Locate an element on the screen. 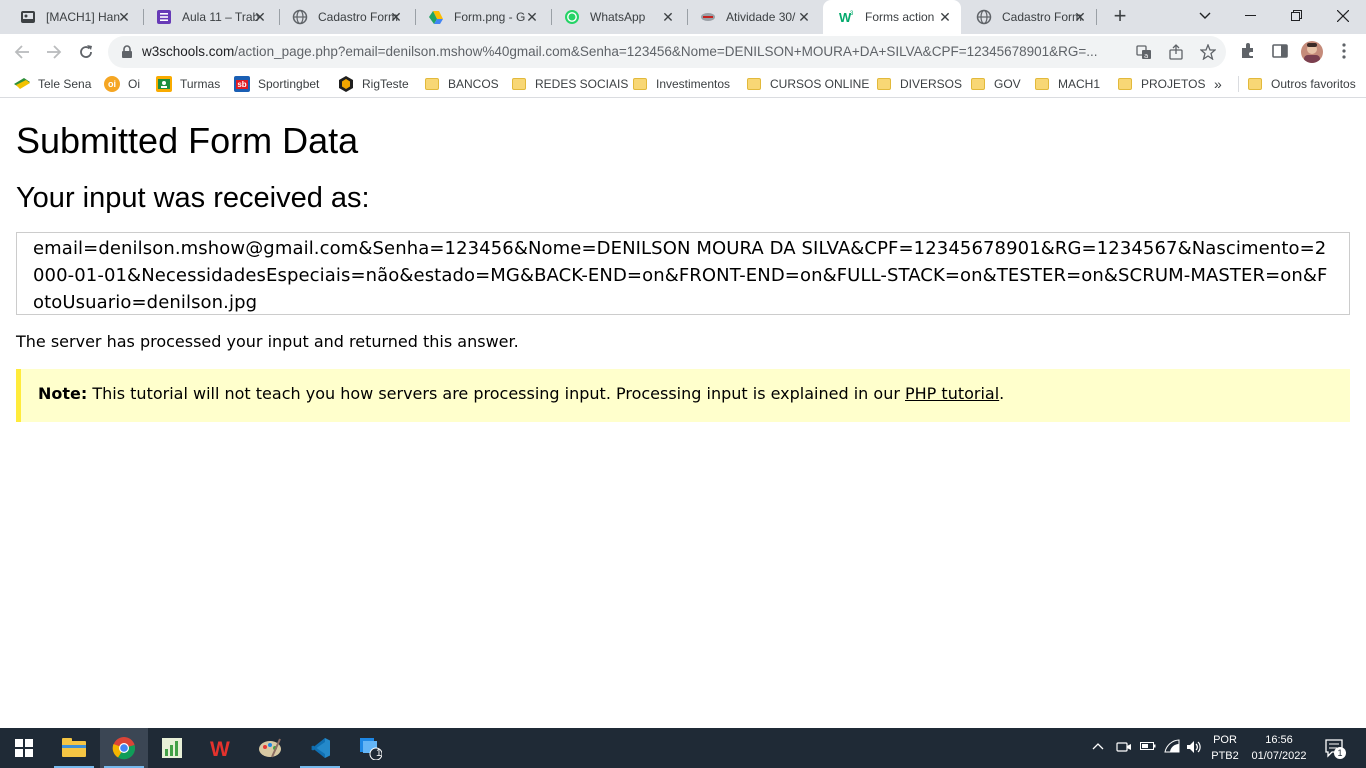  taskbar-chrome is located at coordinates (124, 748).